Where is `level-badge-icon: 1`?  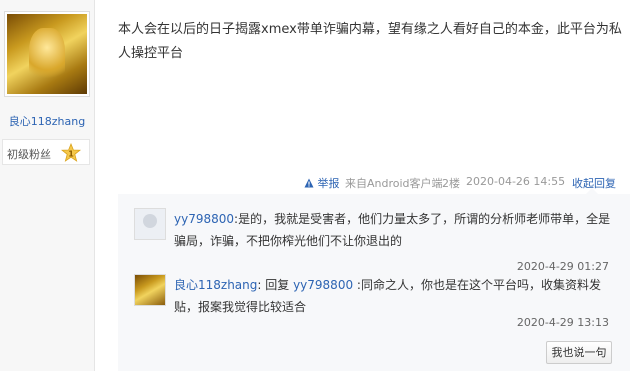
level-badge-icon: 1 is located at coordinates (71, 152).